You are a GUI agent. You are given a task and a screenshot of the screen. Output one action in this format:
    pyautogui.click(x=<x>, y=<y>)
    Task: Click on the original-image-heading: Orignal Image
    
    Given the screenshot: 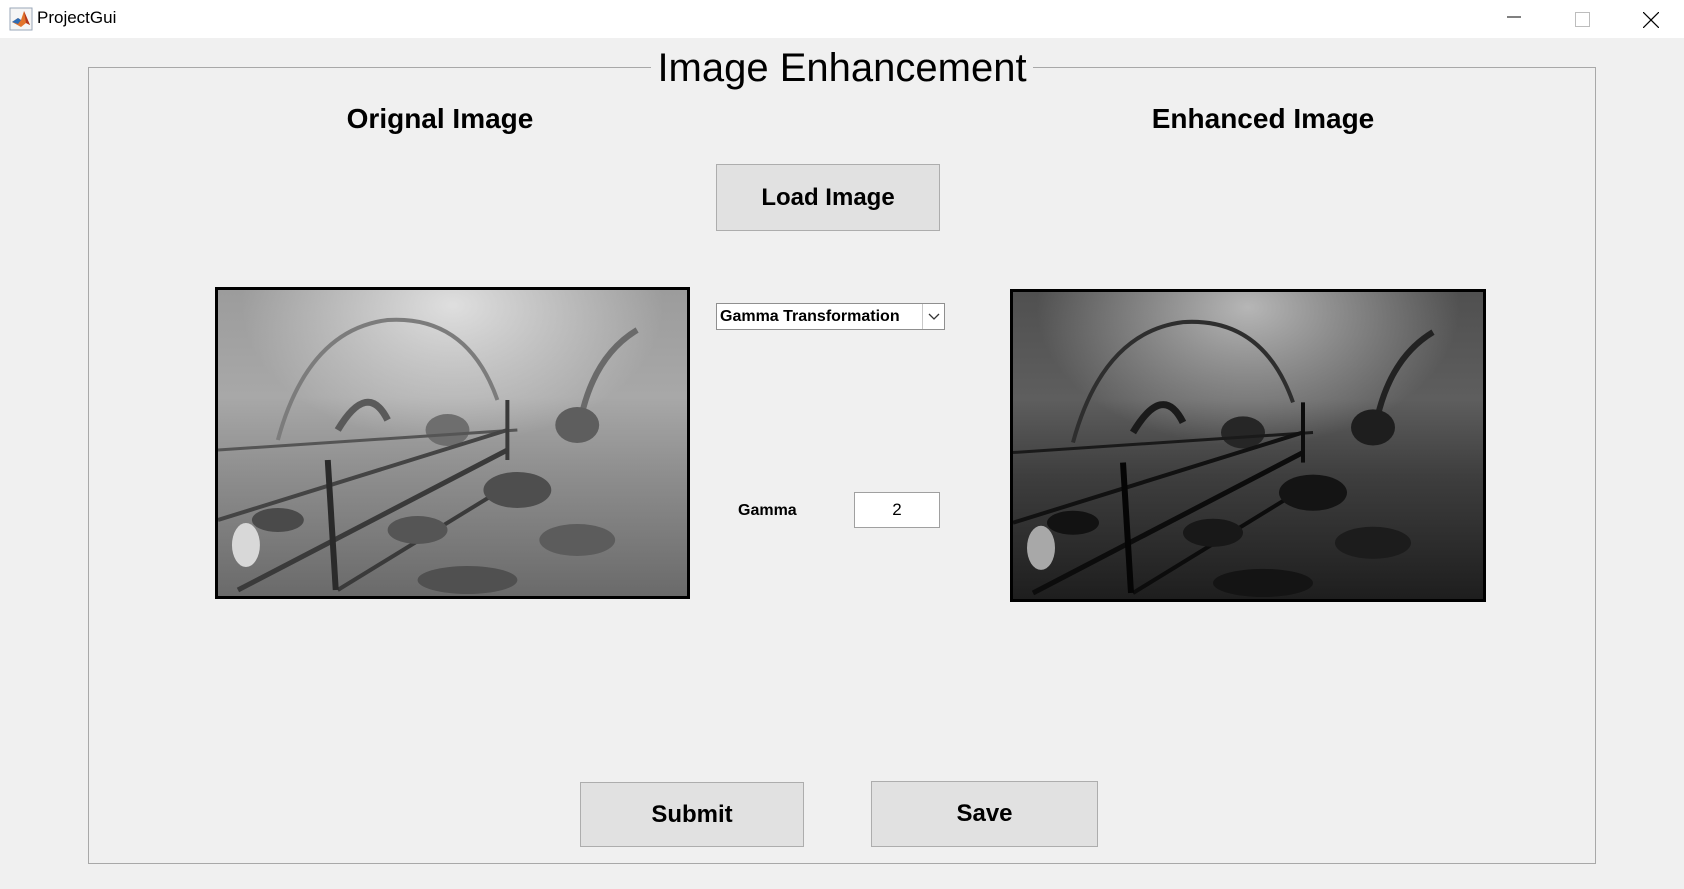 What is the action you would take?
    pyautogui.click(x=440, y=118)
    